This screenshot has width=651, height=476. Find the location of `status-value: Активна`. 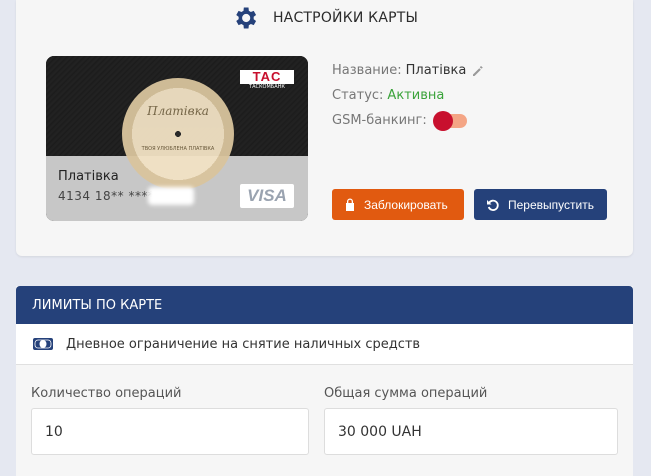

status-value: Активна is located at coordinates (416, 95).